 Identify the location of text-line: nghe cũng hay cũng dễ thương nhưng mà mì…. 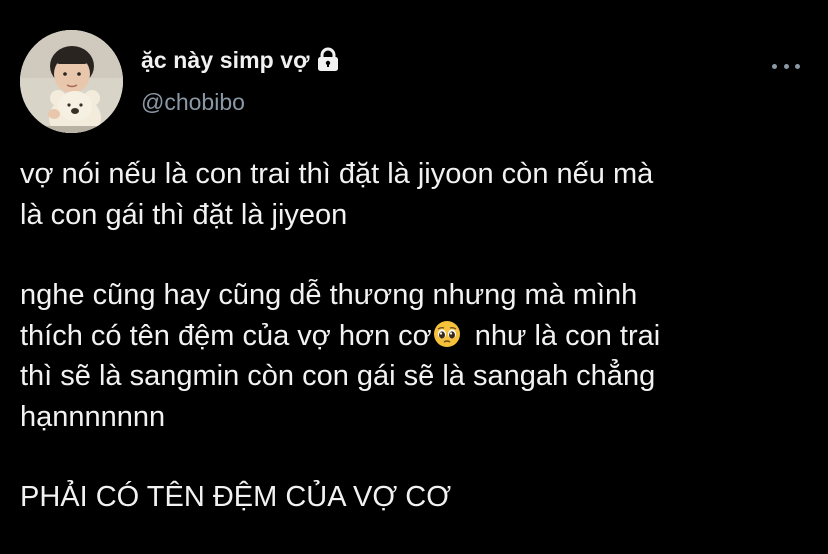
(329, 295).